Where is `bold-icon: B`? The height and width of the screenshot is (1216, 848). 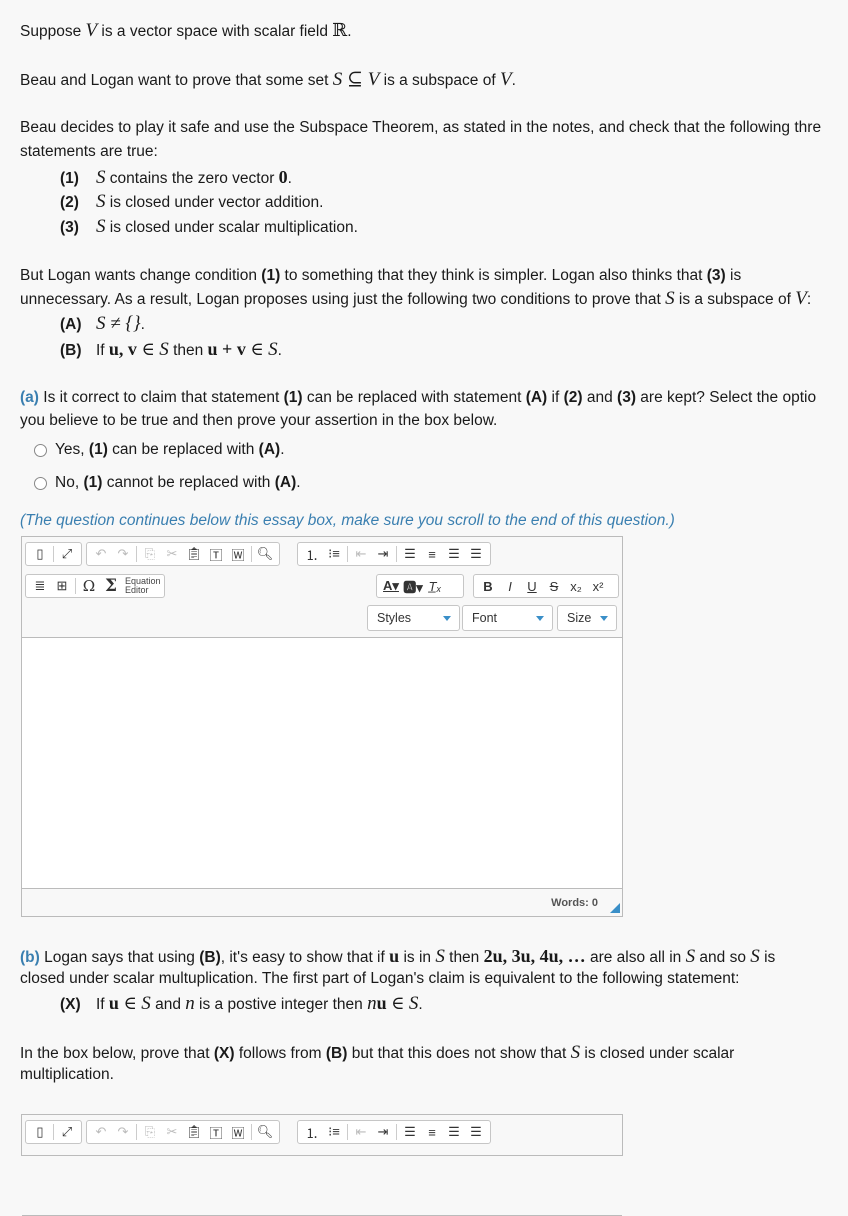 bold-icon: B is located at coordinates (488, 586).